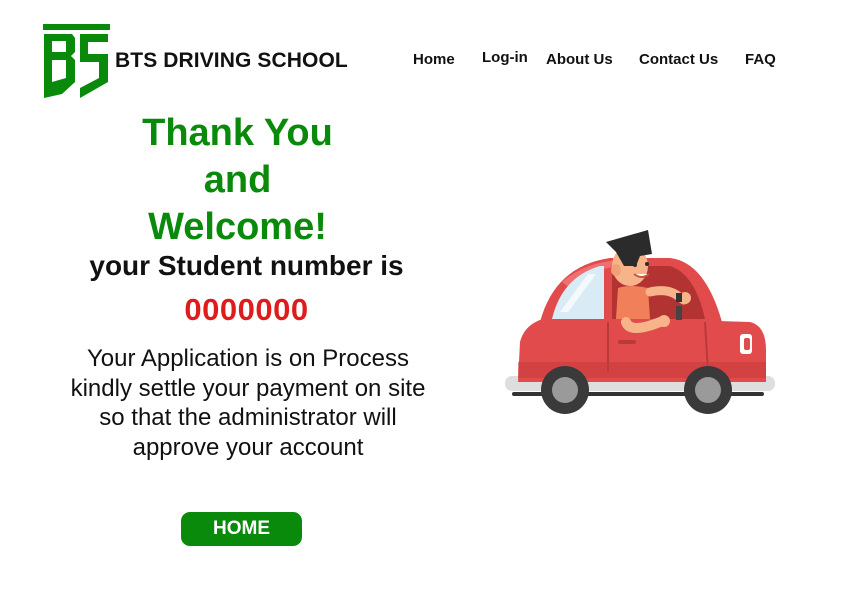  What do you see at coordinates (246, 265) in the screenshot?
I see `student-number-label: your Student number is` at bounding box center [246, 265].